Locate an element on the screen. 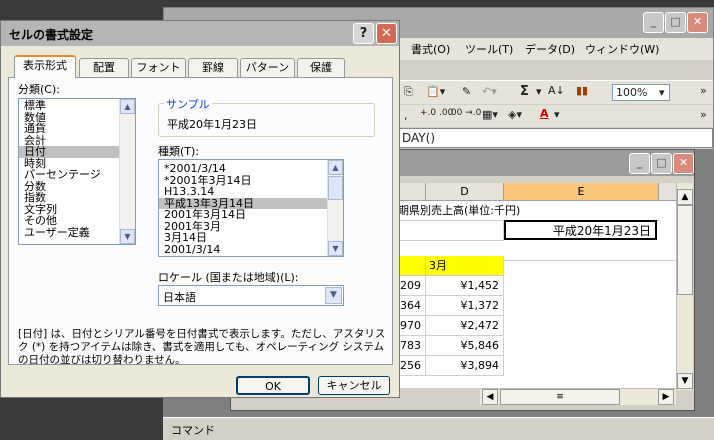 This screenshot has width=714, height=440. dropdown-icon: ▾ is located at coordinates (539, 91).